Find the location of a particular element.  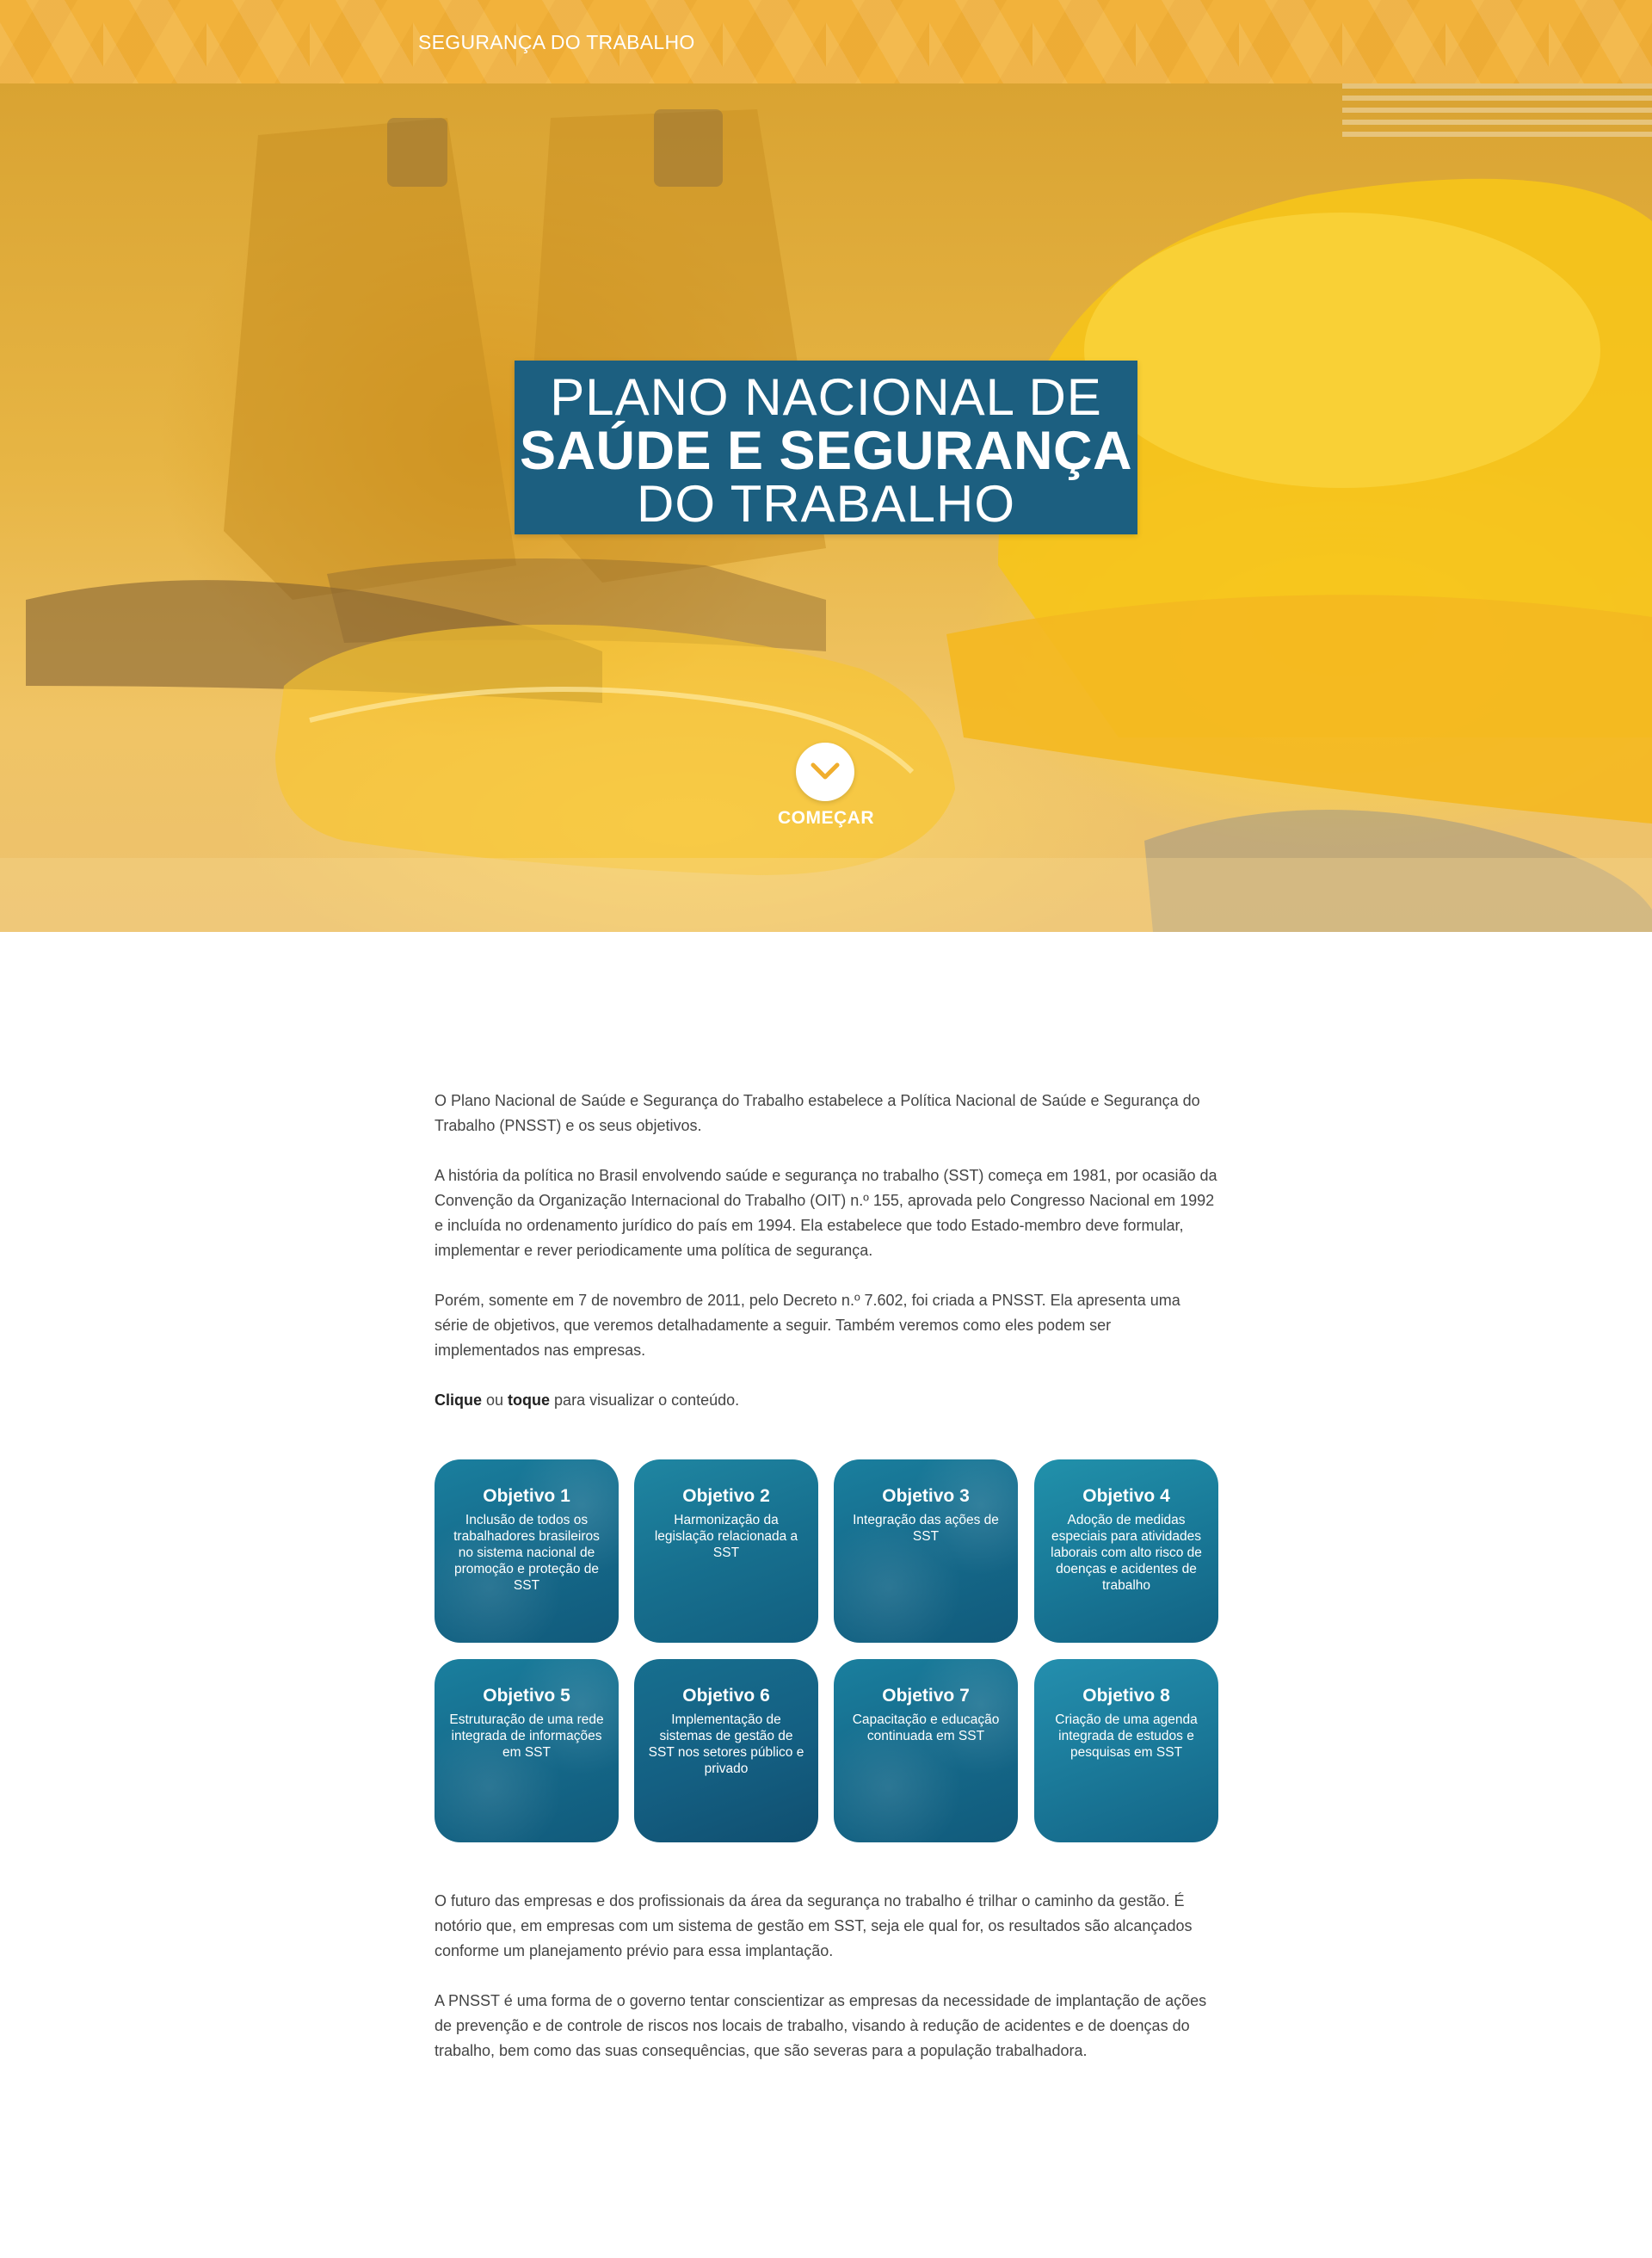

course-title: SEGURANÇA DO TRABALHO is located at coordinates (556, 42).